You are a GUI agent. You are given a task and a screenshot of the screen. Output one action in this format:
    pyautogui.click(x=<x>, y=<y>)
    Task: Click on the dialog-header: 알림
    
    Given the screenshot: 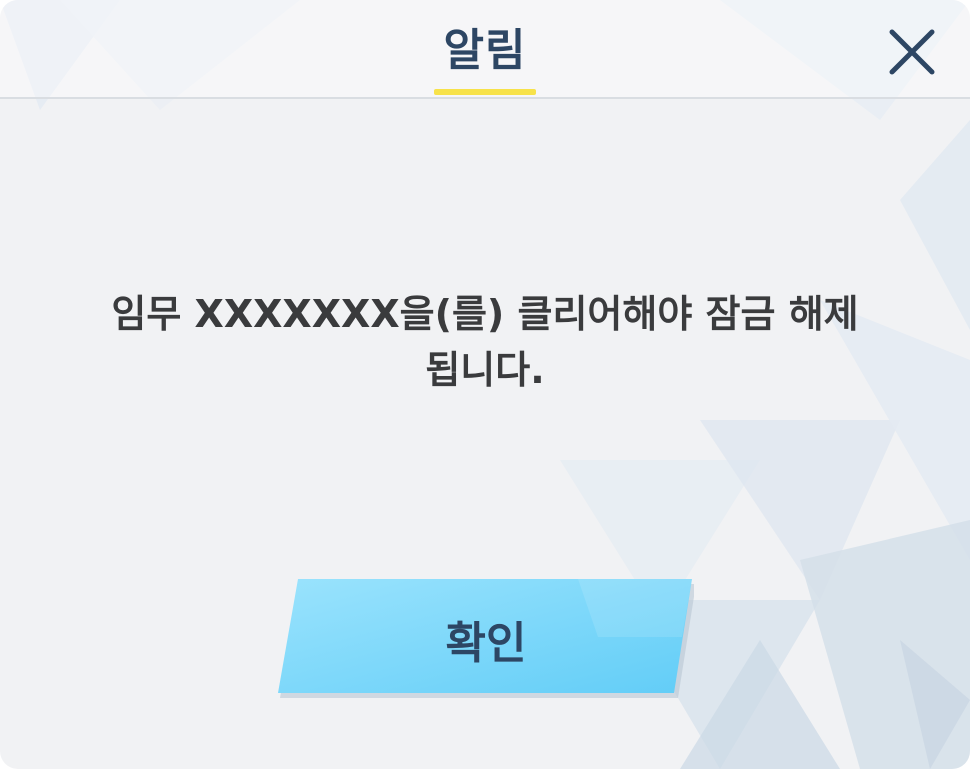 What is the action you would take?
    pyautogui.click(x=485, y=49)
    